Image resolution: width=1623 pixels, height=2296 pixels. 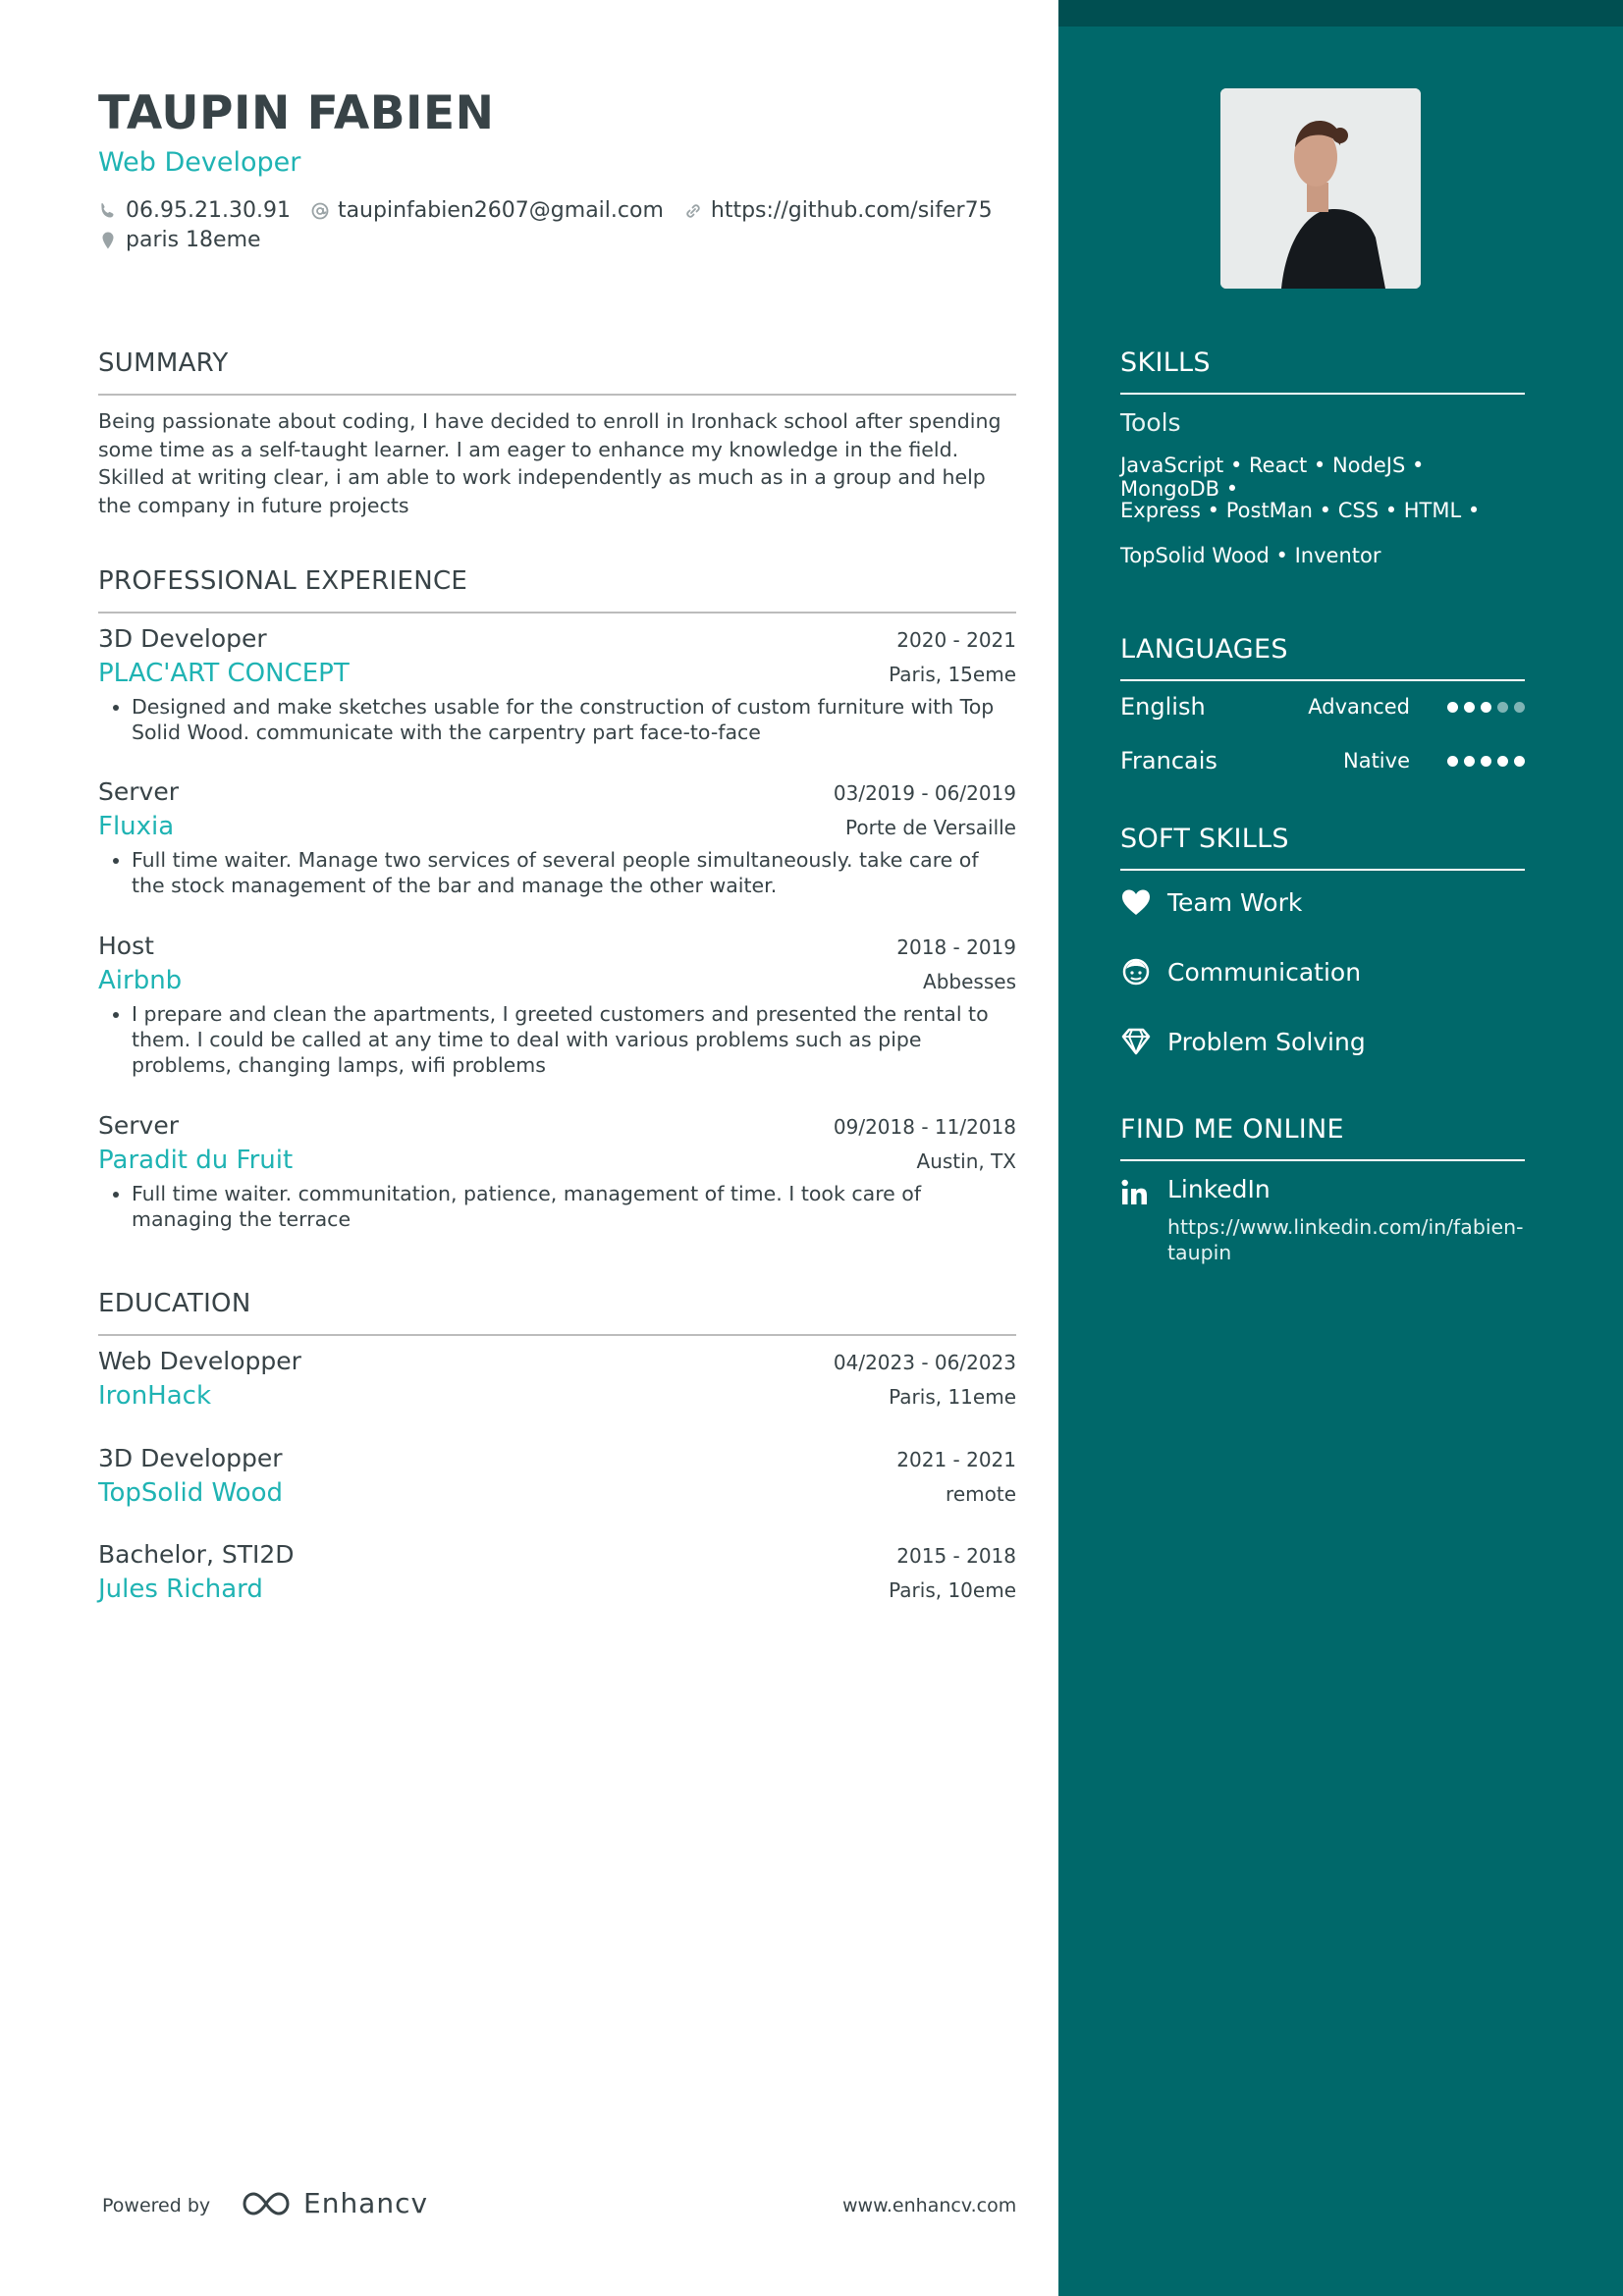 I want to click on skills-line: Express • PostMan • CSS • HTML •, so click(x=1300, y=510).